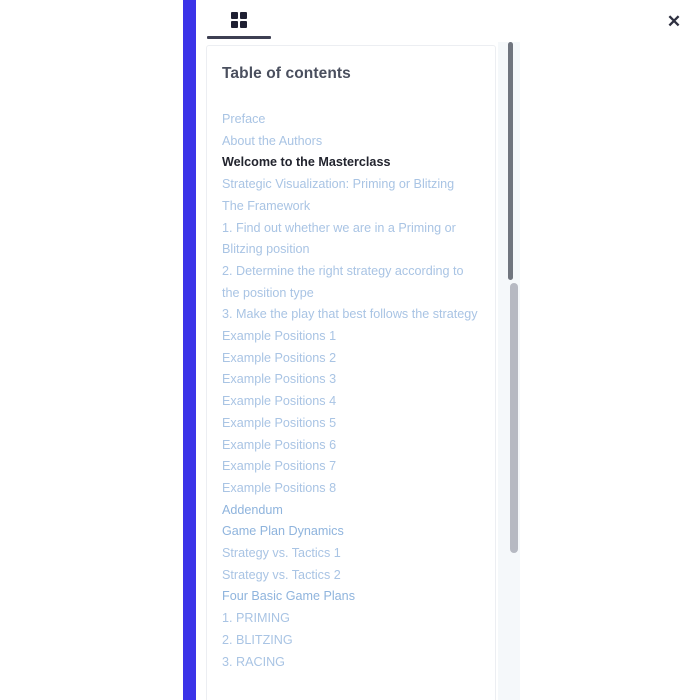 This screenshot has width=700, height=700. What do you see at coordinates (352, 424) in the screenshot?
I see `toc-link: Example Positions 5` at bounding box center [352, 424].